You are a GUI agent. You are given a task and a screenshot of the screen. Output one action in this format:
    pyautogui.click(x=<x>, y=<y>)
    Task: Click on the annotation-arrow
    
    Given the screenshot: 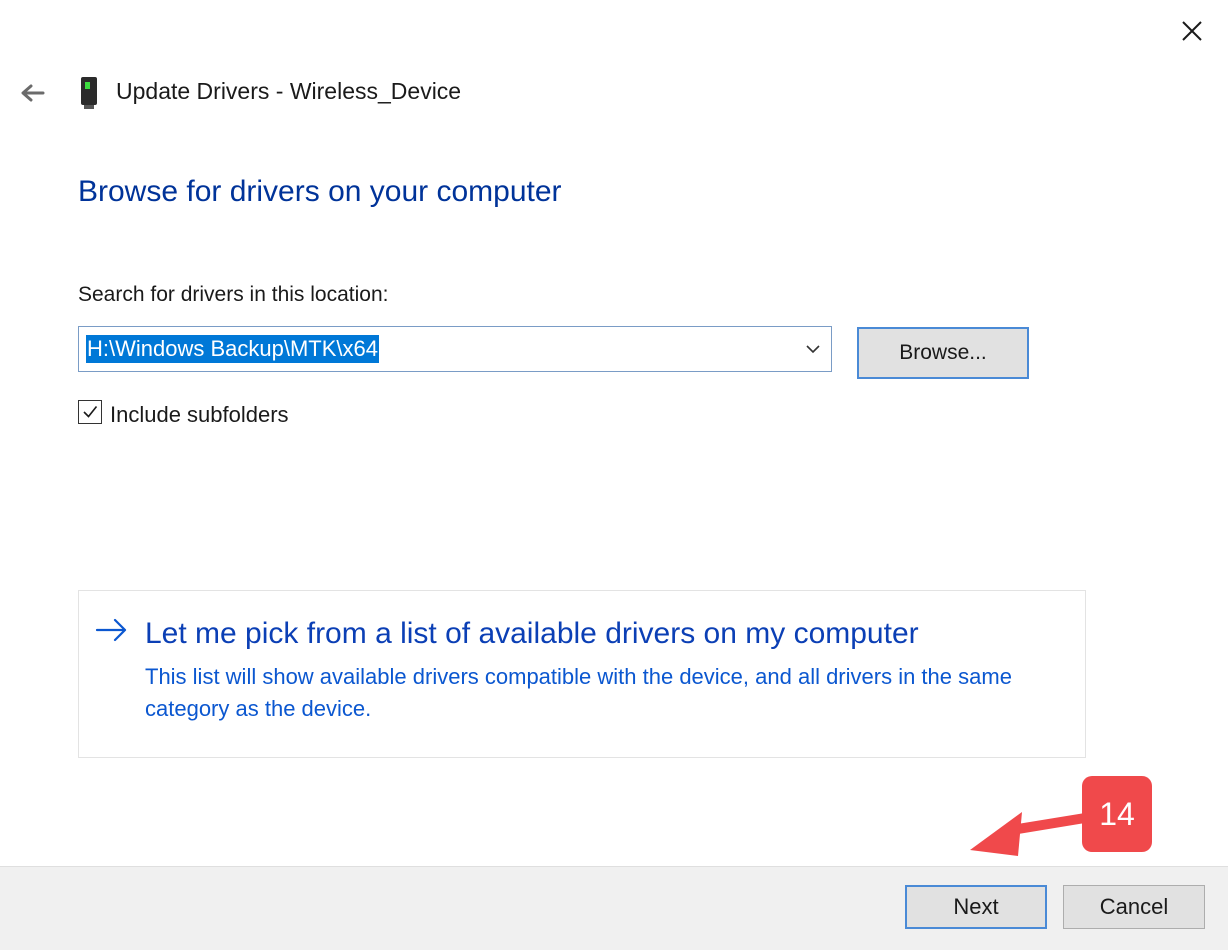 What is the action you would take?
    pyautogui.click(x=1030, y=834)
    